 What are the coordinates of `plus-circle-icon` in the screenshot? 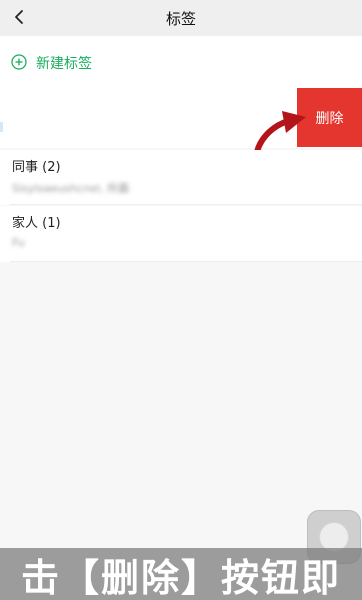 It's located at (19, 62).